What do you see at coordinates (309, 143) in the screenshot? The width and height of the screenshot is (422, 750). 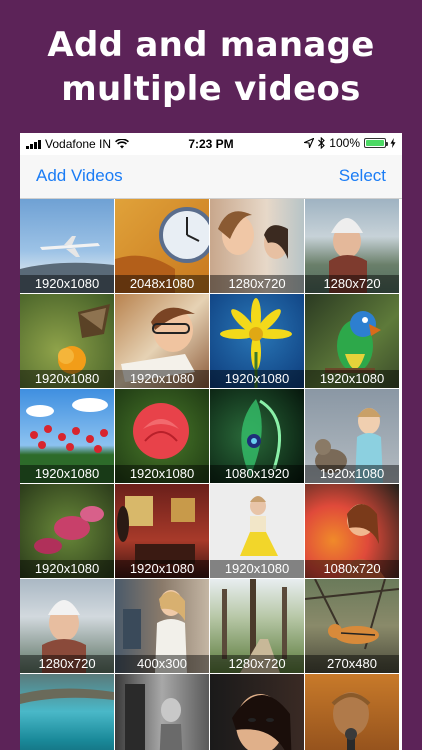 I see `location-arrow-icon` at bounding box center [309, 143].